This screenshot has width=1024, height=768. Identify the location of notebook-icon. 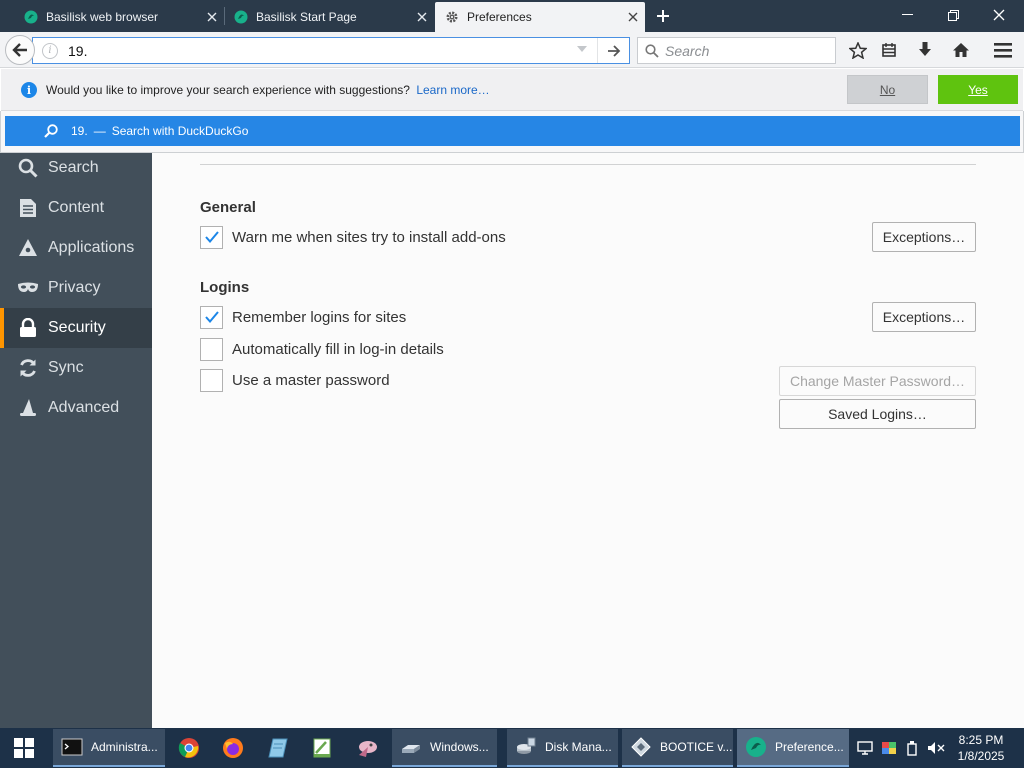
(278, 748).